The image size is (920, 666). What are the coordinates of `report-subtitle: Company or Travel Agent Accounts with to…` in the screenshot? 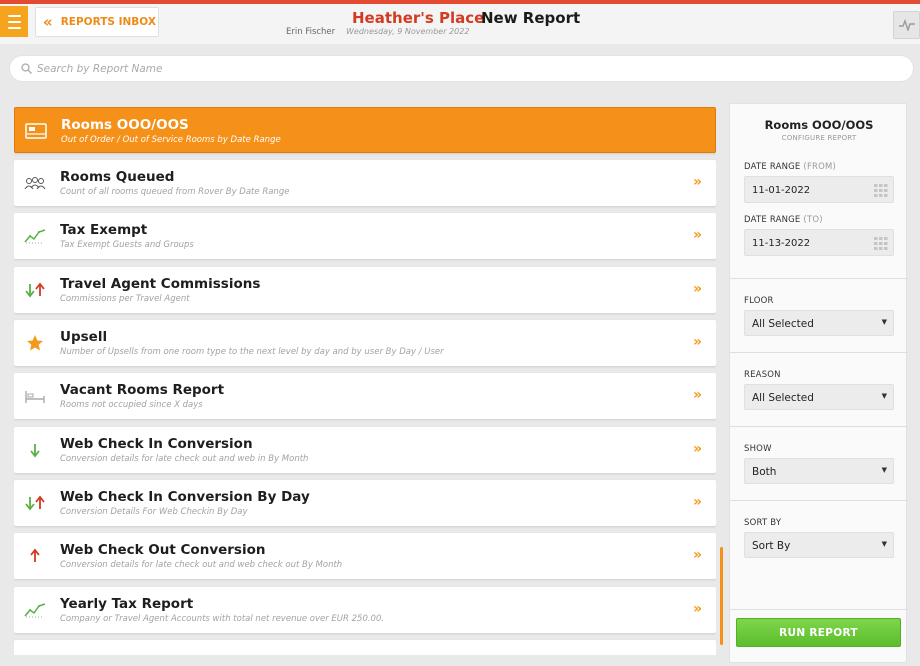 It's located at (222, 619).